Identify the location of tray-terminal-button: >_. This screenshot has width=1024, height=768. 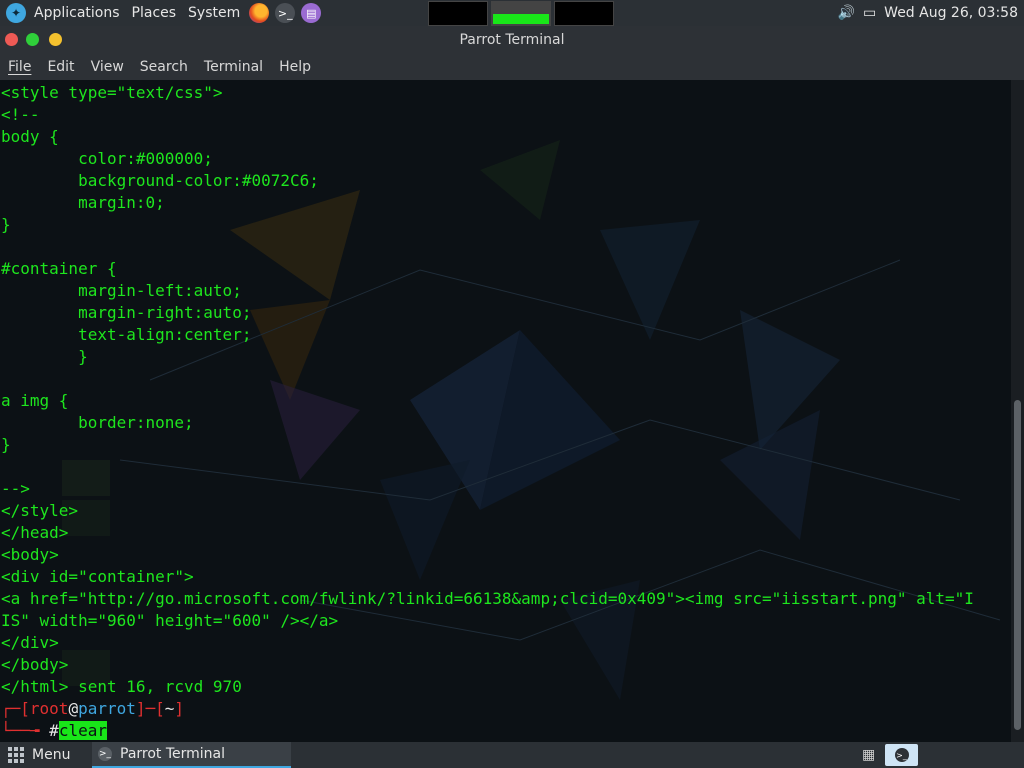
(901, 755).